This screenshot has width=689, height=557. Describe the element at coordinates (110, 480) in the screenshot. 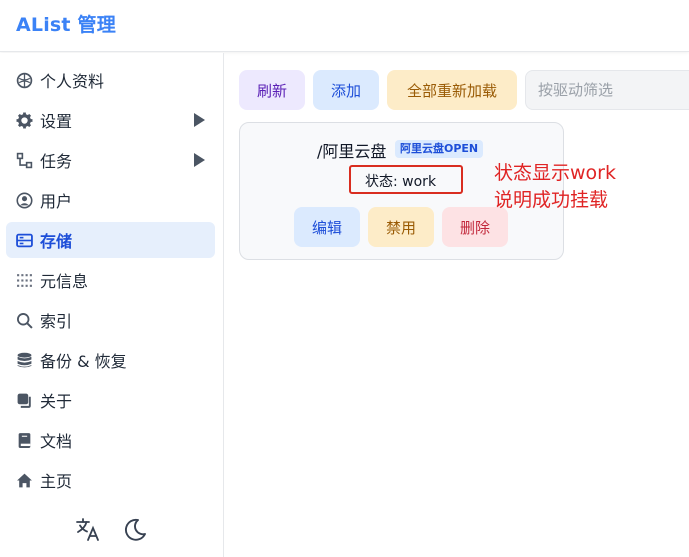

I see `sidebar-item-home: 主页` at that location.